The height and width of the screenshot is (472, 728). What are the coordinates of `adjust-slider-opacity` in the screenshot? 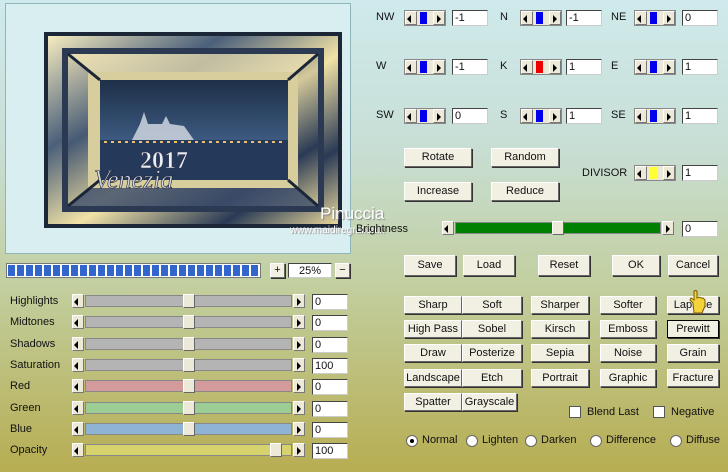 It's located at (188, 450).